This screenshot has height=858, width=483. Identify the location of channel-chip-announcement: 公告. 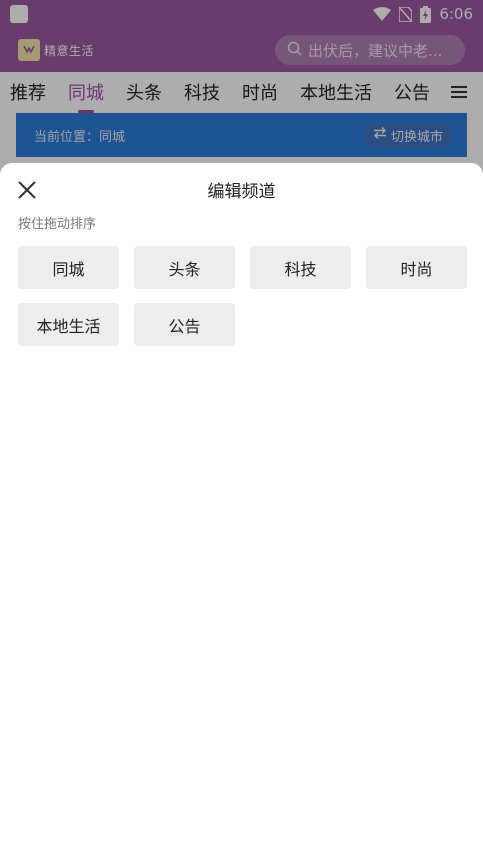
(184, 324).